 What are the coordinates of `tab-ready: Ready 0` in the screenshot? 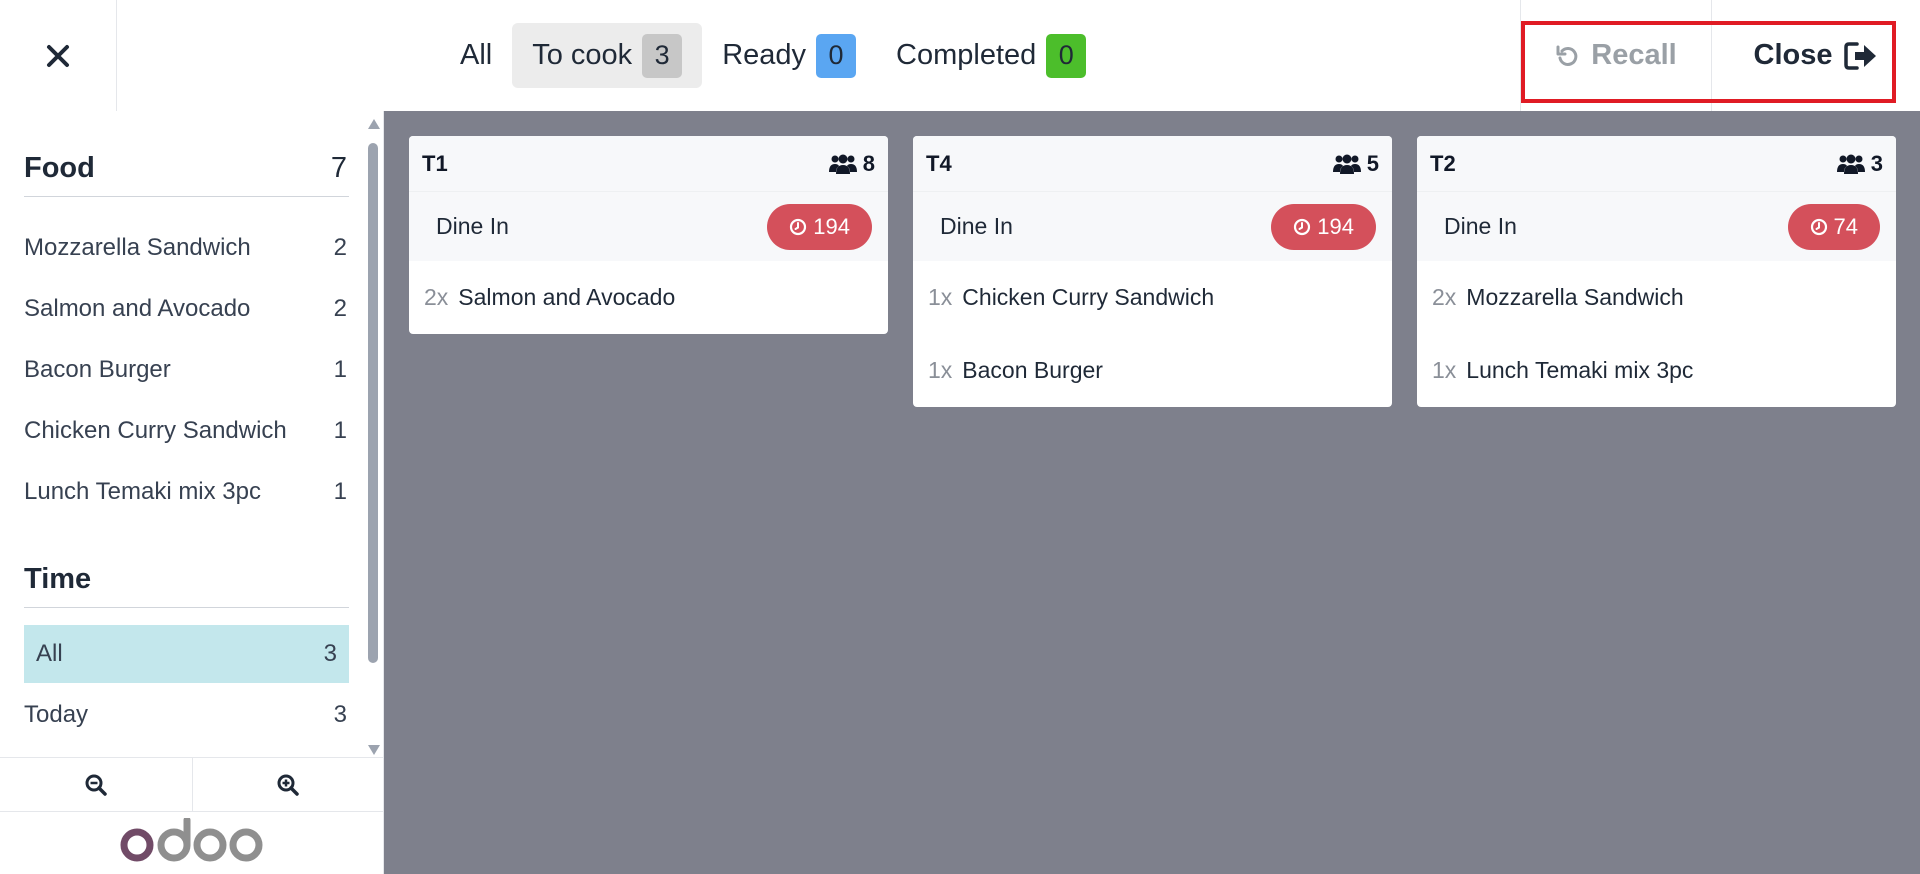 It's located at (789, 55).